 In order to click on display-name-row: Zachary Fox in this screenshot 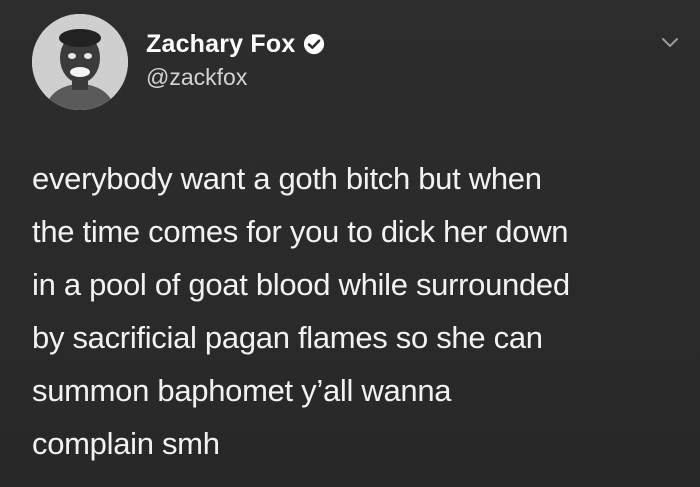, I will do `click(235, 44)`.